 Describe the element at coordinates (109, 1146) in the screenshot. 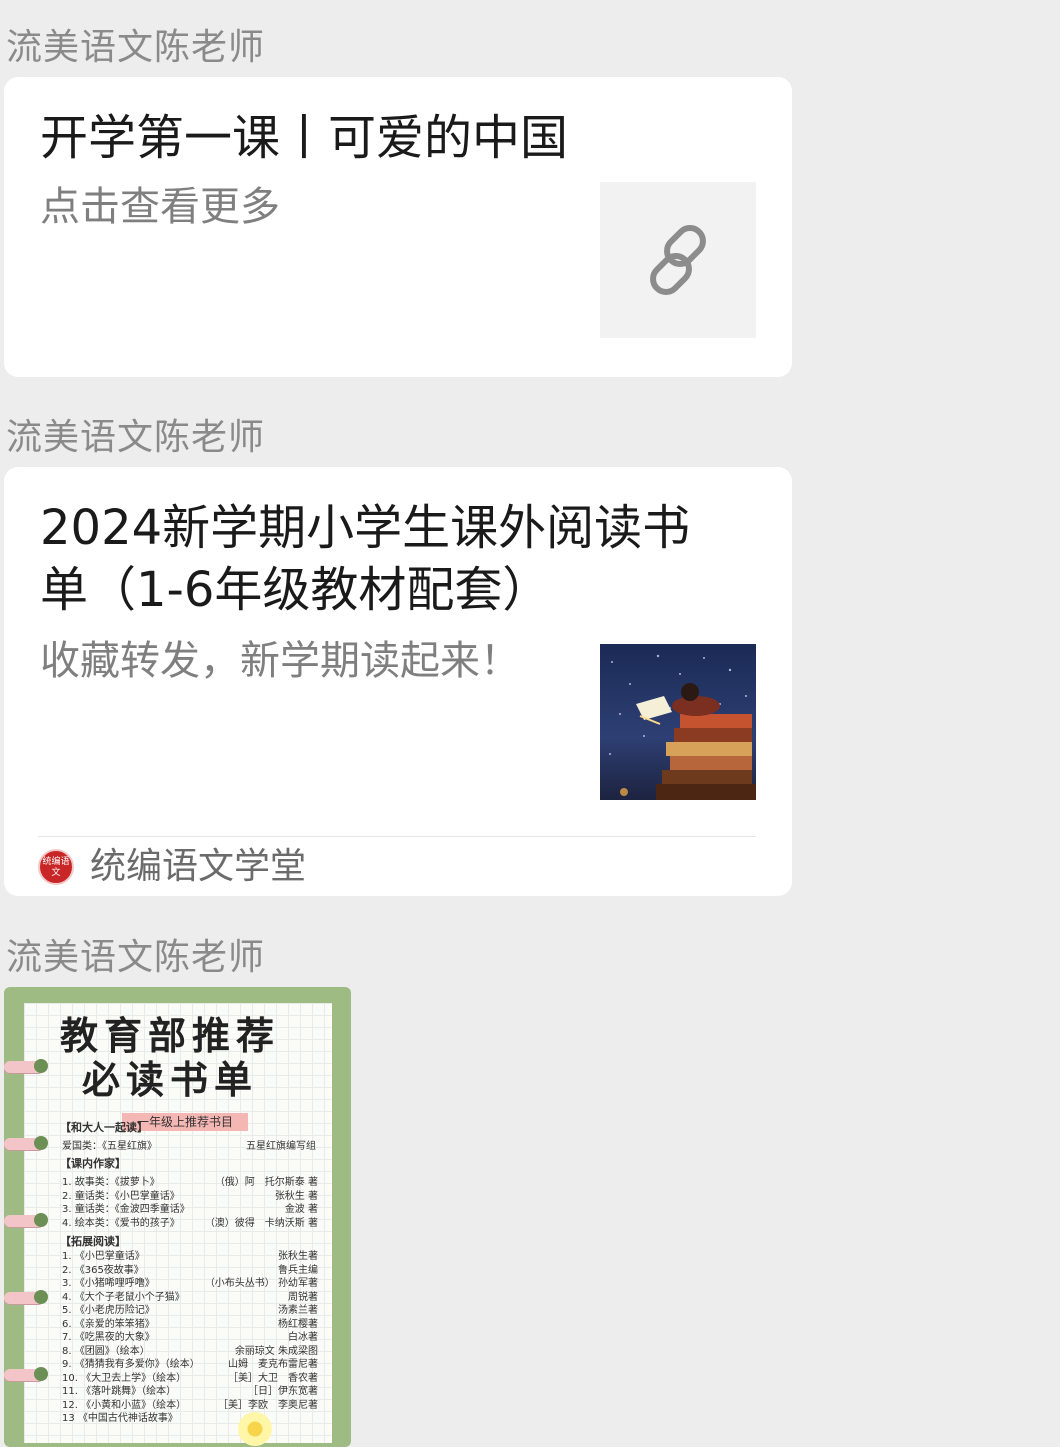

I see `poster-row: 爱国类：《五星红旗》` at that location.